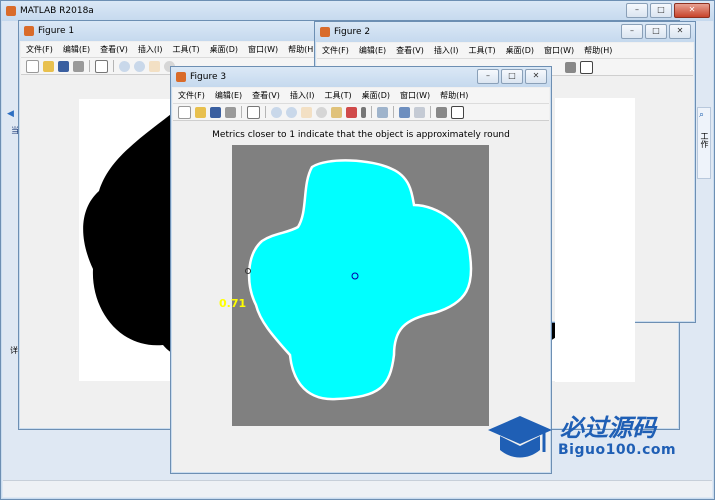 The height and width of the screenshot is (500, 715). Describe the element at coordinates (336, 112) in the screenshot. I see `data-cursor-icon` at that location.